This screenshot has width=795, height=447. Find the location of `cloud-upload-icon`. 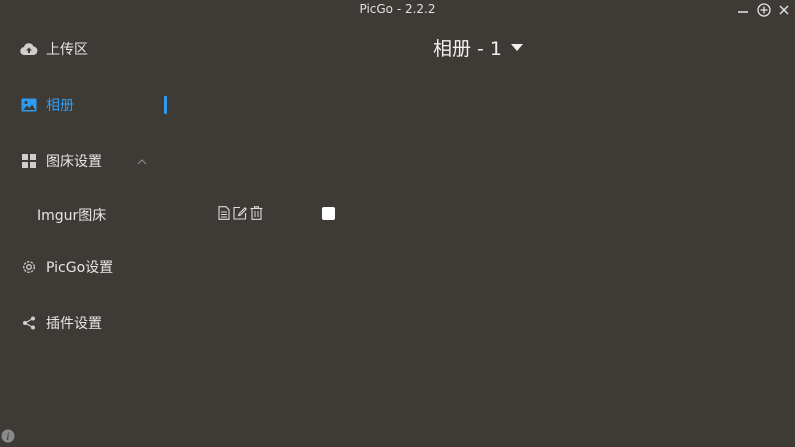

cloud-upload-icon is located at coordinates (29, 49).